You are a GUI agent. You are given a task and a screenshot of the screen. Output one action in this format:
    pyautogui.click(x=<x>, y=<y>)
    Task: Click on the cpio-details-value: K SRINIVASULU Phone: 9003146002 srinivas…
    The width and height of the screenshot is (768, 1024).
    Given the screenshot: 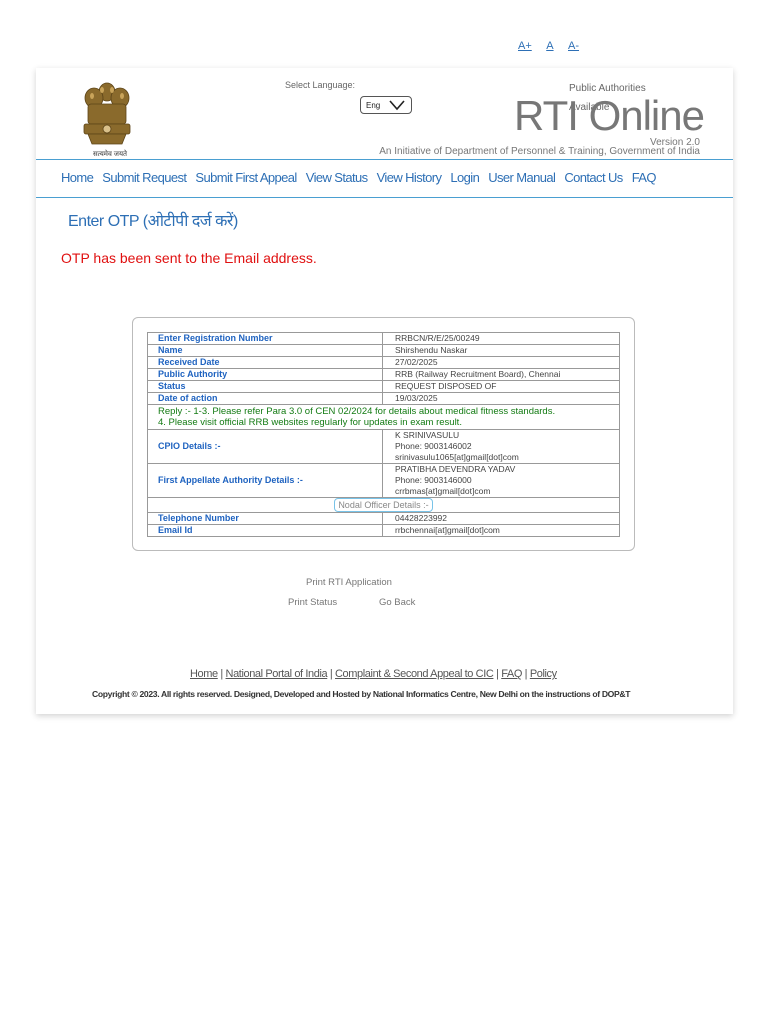 What is the action you would take?
    pyautogui.click(x=501, y=446)
    